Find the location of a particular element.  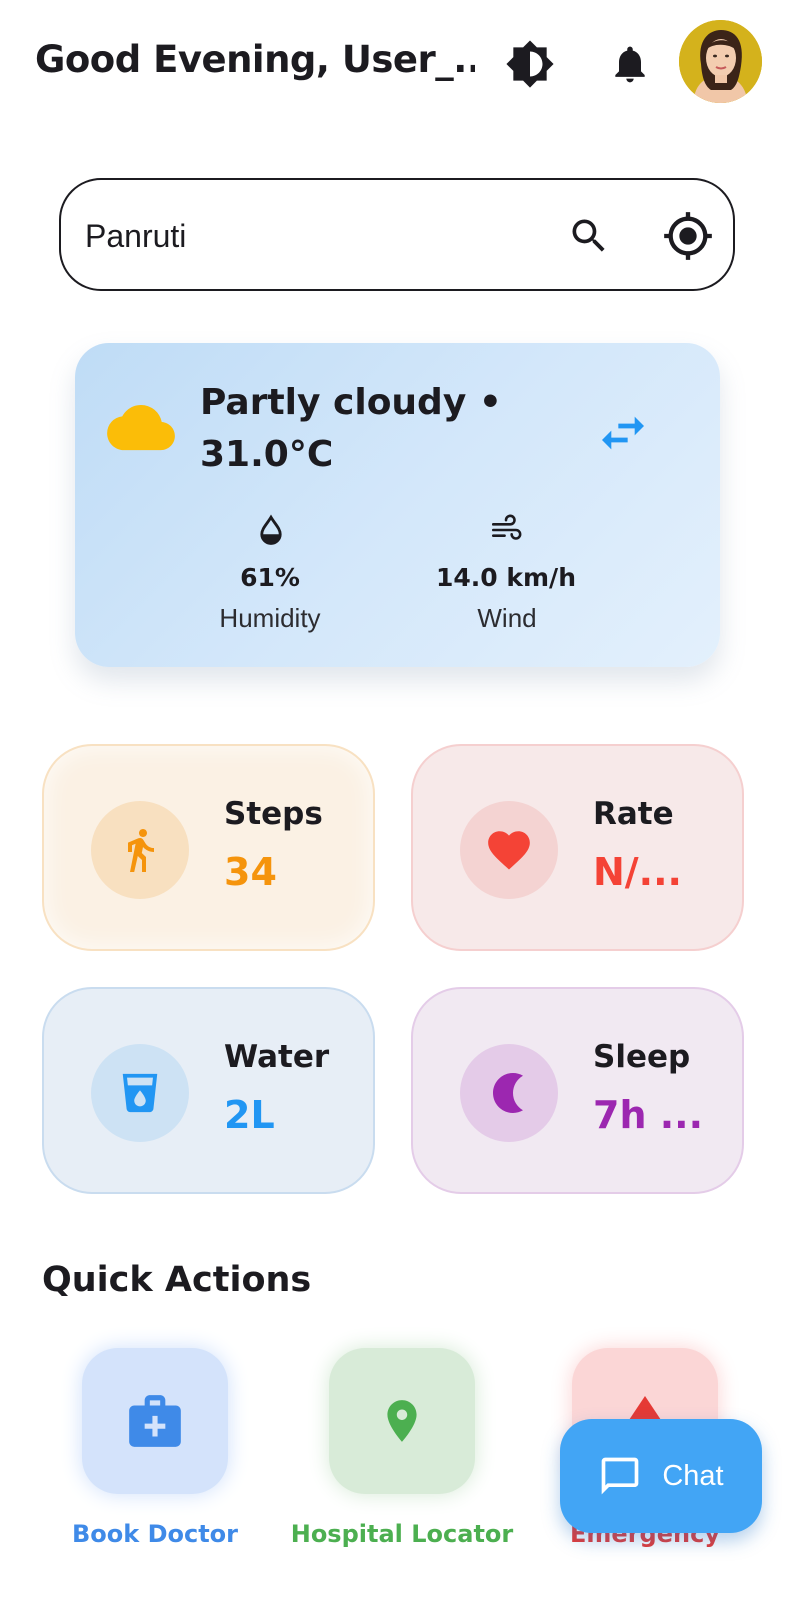

search-button is located at coordinates (589, 236).